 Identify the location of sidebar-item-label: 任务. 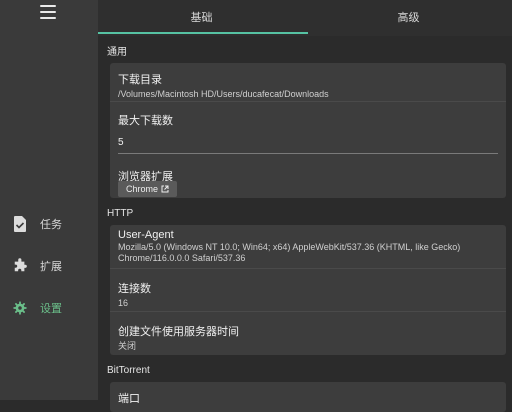
(51, 225).